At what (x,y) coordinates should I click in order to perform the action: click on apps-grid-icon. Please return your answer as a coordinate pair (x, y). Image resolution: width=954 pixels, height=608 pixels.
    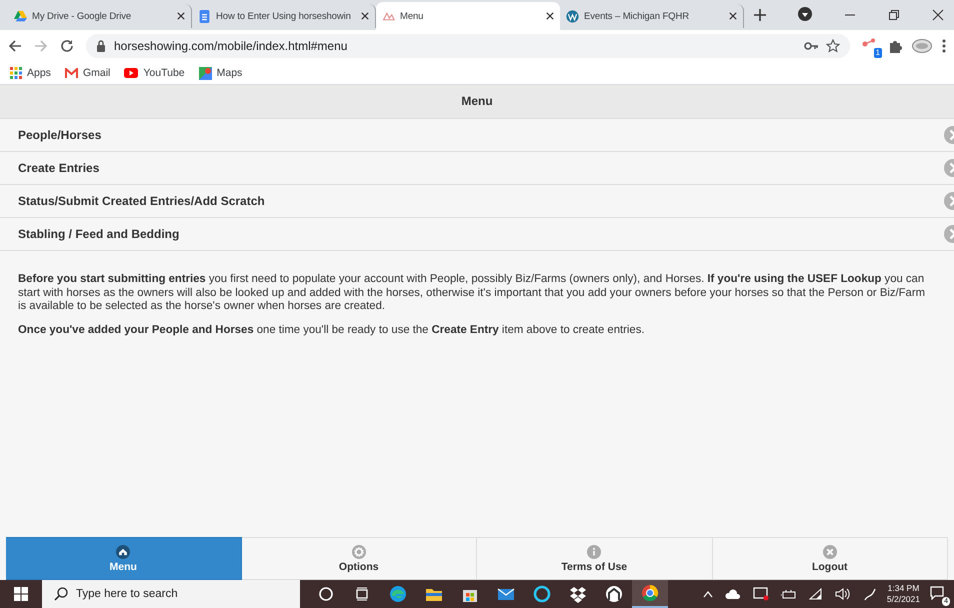
    Looking at the image, I should click on (16, 73).